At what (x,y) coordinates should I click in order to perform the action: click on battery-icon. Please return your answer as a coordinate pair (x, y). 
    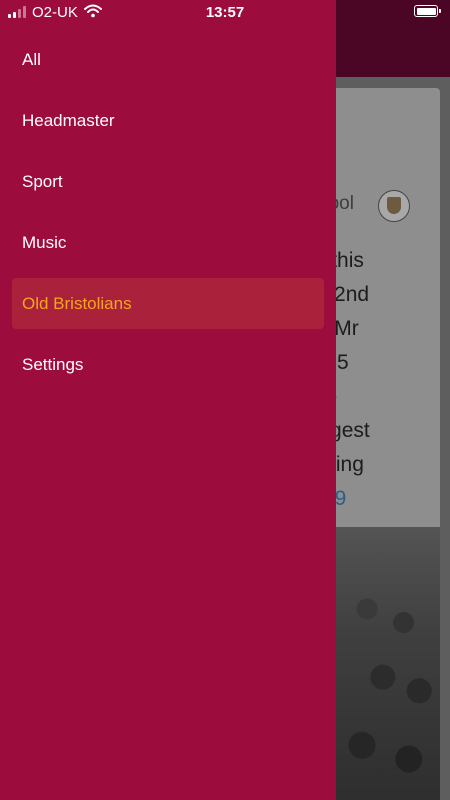
    Looking at the image, I should click on (427, 11).